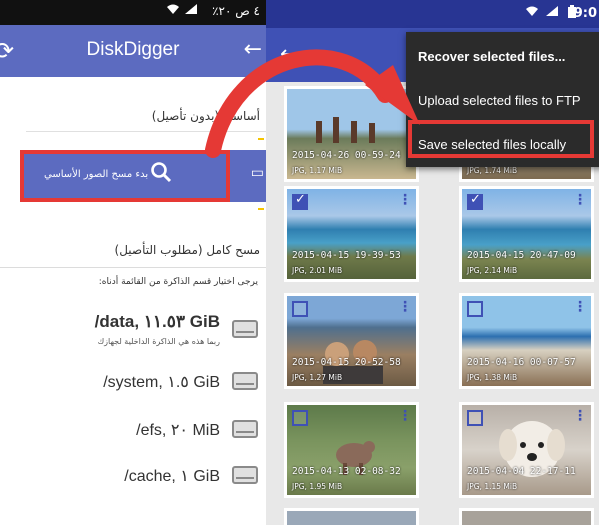 The height and width of the screenshot is (525, 599). Describe the element at coordinates (492, 170) in the screenshot. I see `photo-meta: JPG, 1.74 MiB` at that location.